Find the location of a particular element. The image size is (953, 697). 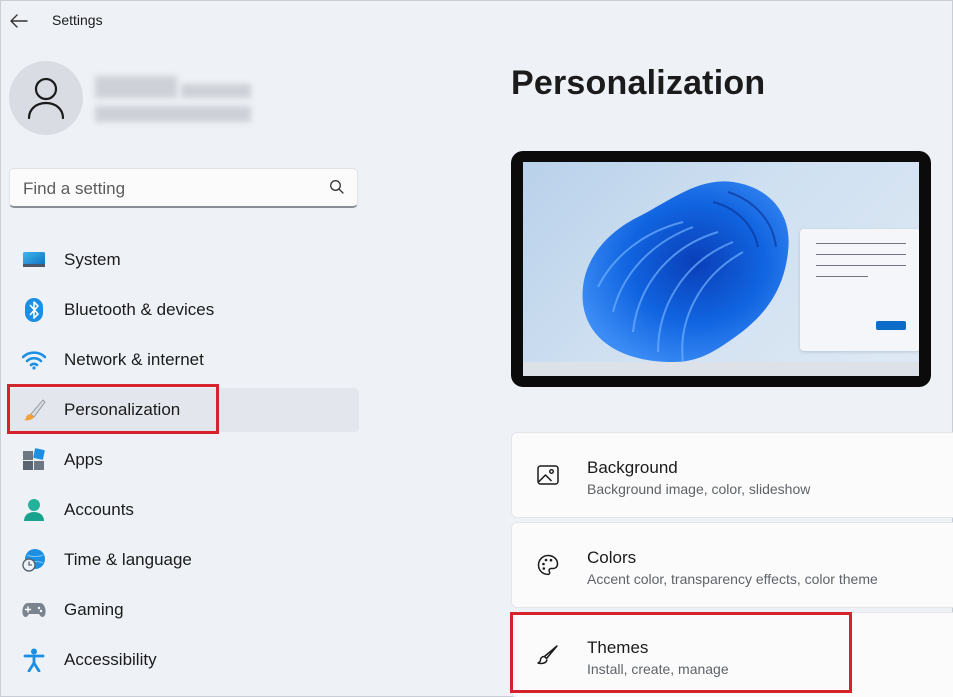

bloom-wallpaper is located at coordinates (685, 272).